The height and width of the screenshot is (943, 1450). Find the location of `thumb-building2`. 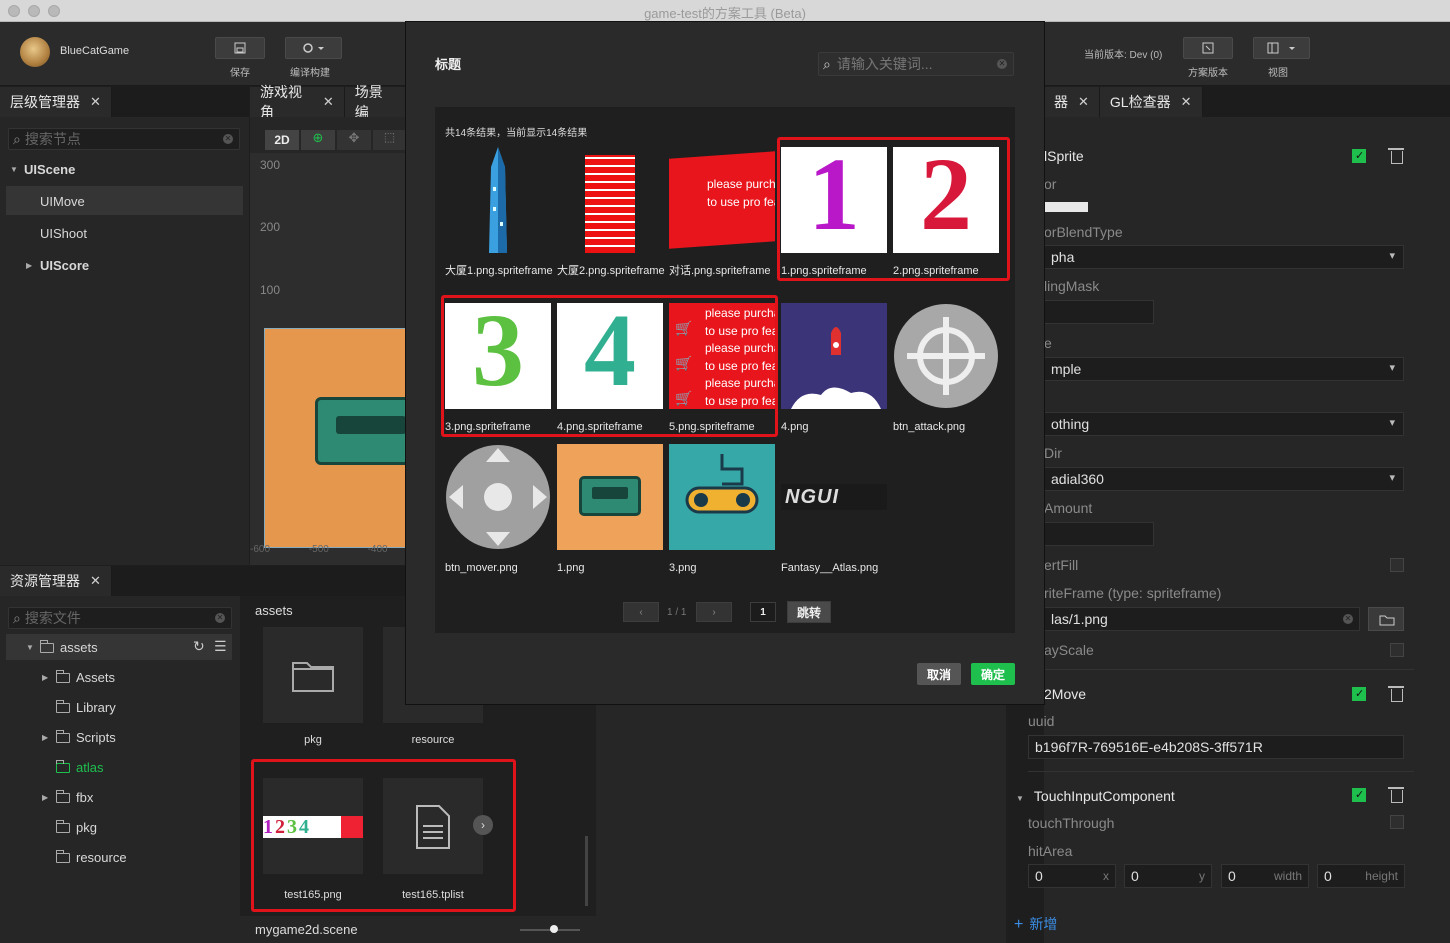

thumb-building2 is located at coordinates (610, 200).